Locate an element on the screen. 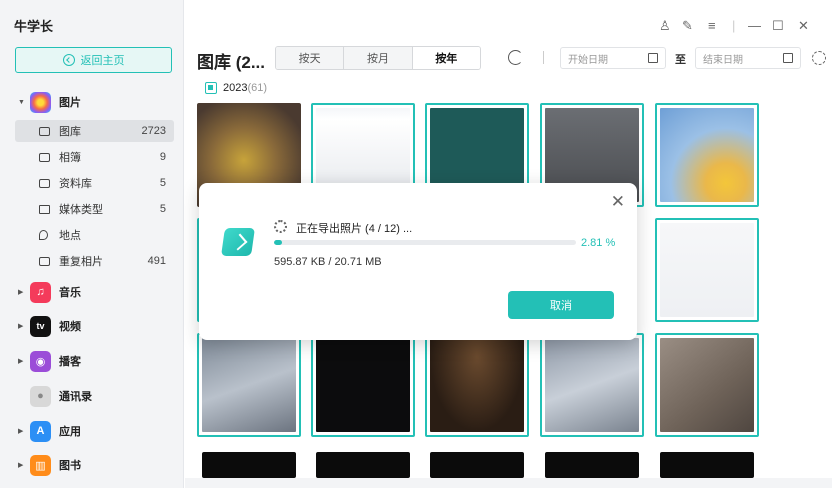 This screenshot has height=488, width=832. export-size-text: 595.87 KB / 20.71 MB is located at coordinates (328, 262).